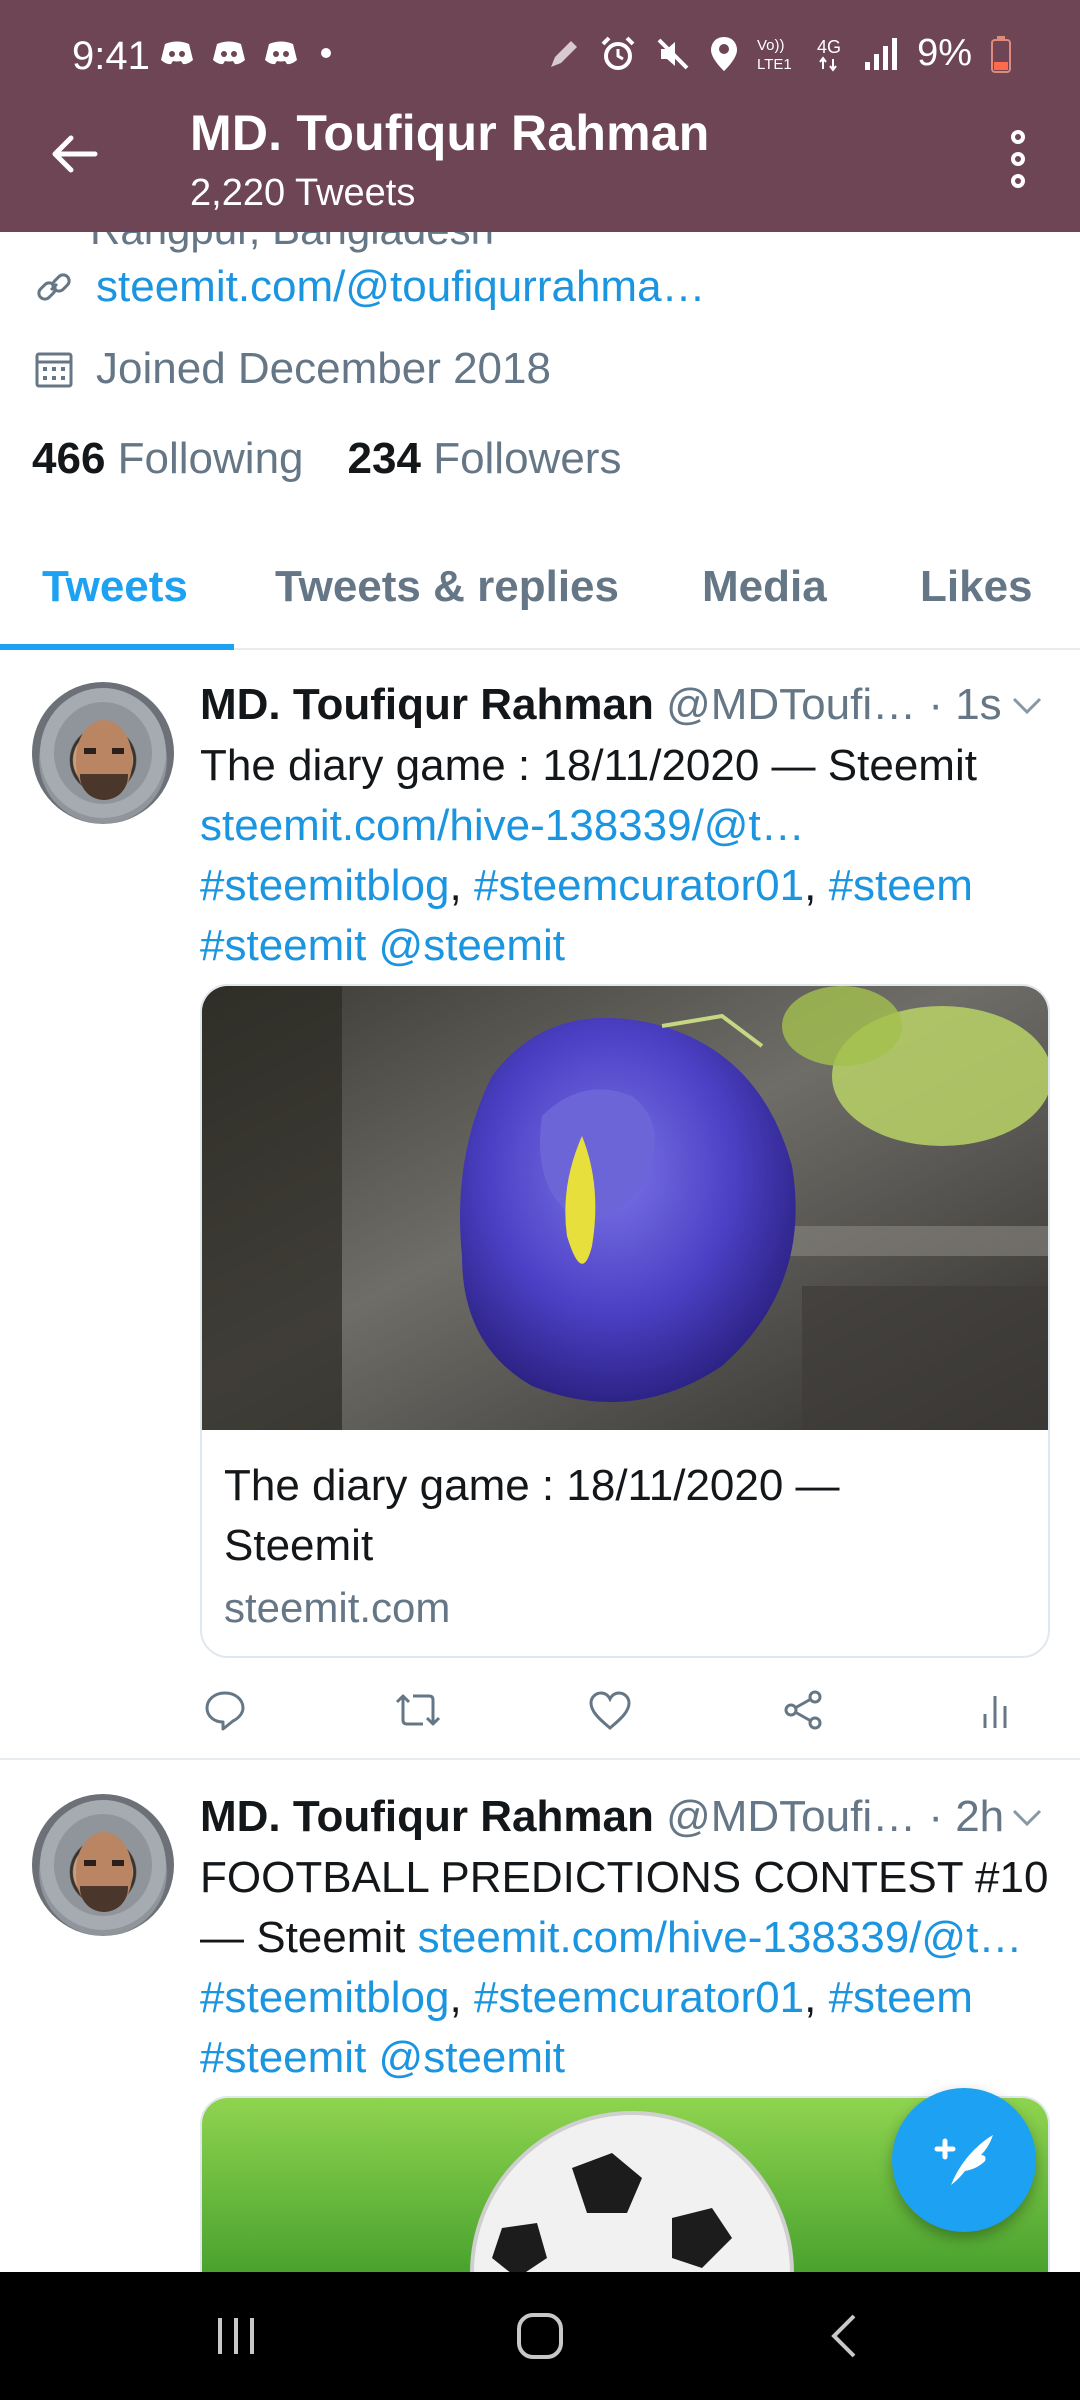 The image size is (1080, 2400). I want to click on retweet-button, so click(418, 1710).